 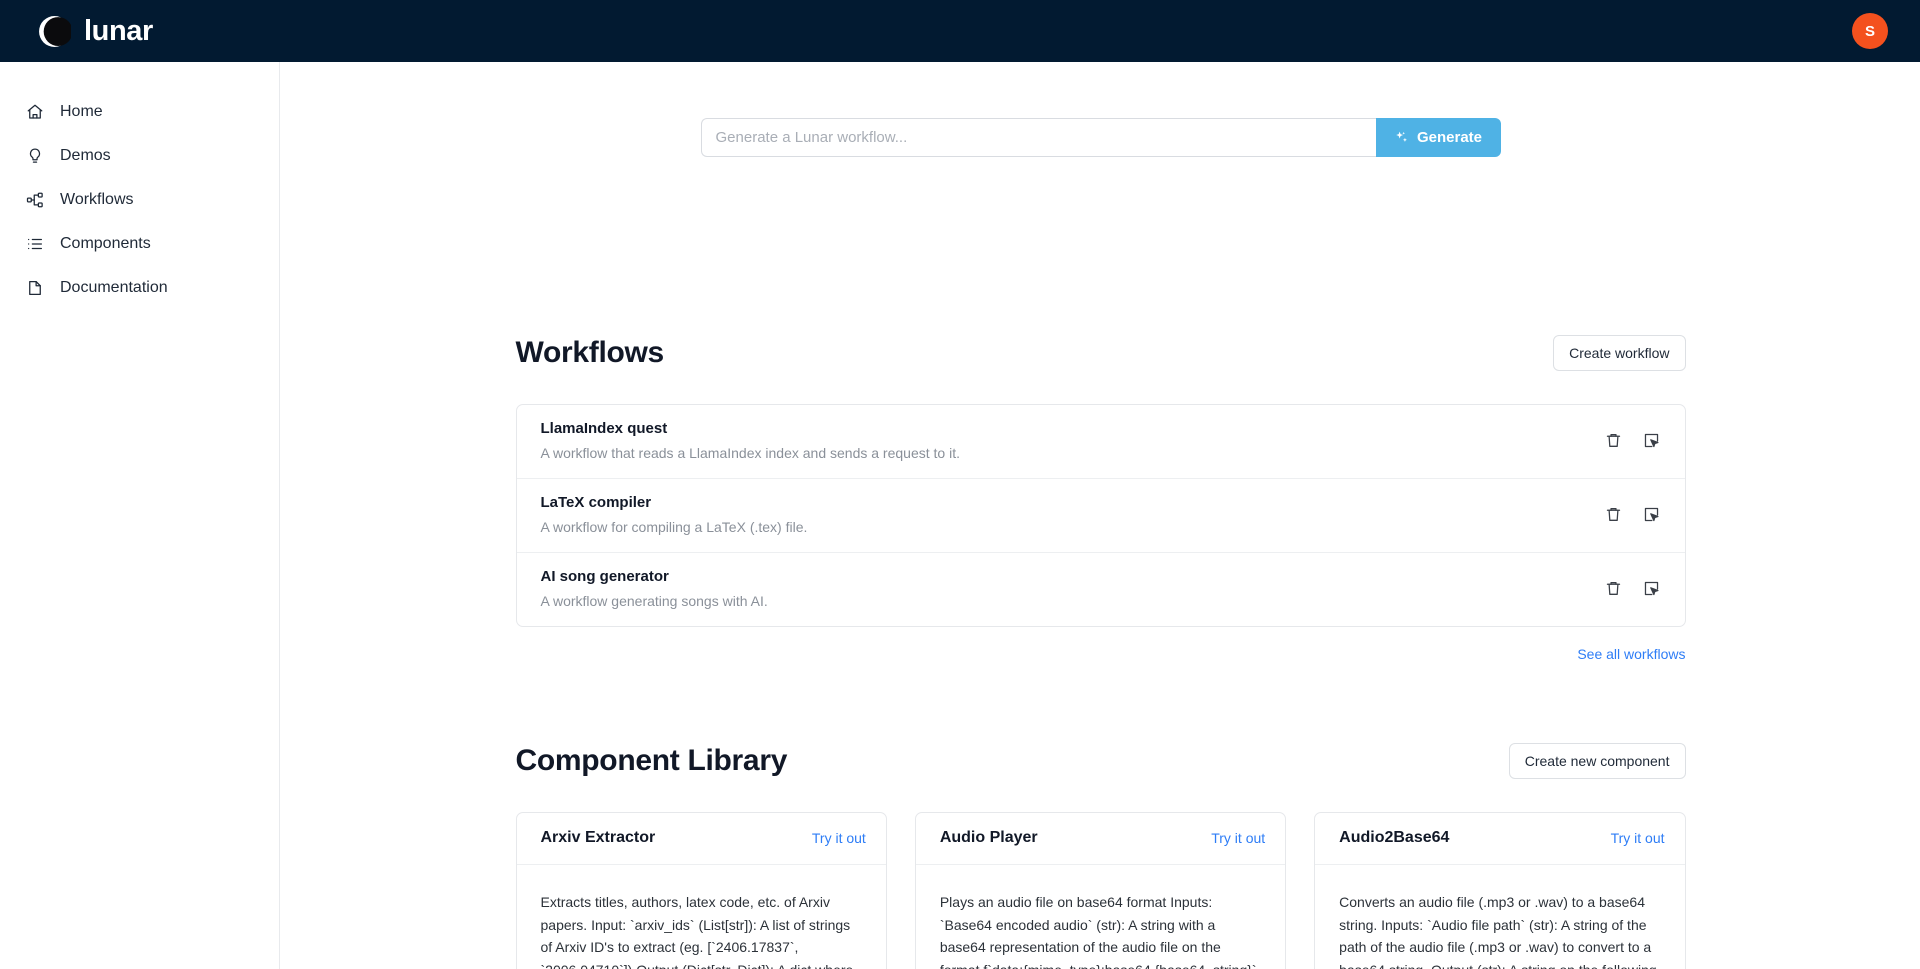 What do you see at coordinates (1401, 137) in the screenshot?
I see `sparkles-icon` at bounding box center [1401, 137].